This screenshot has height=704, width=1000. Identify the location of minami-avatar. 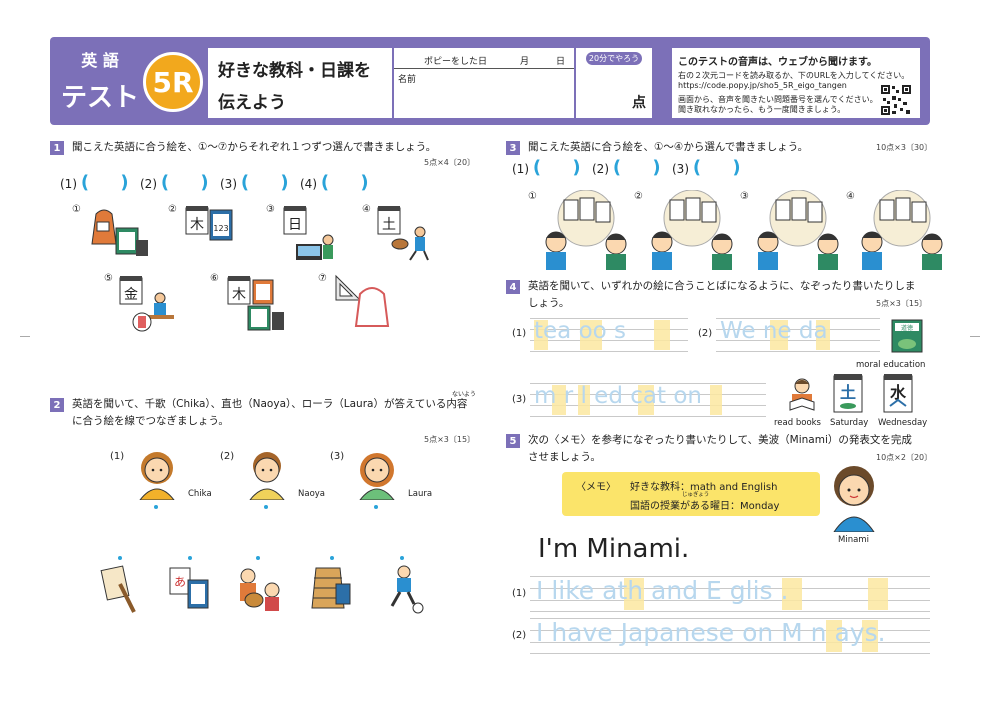
(854, 499).